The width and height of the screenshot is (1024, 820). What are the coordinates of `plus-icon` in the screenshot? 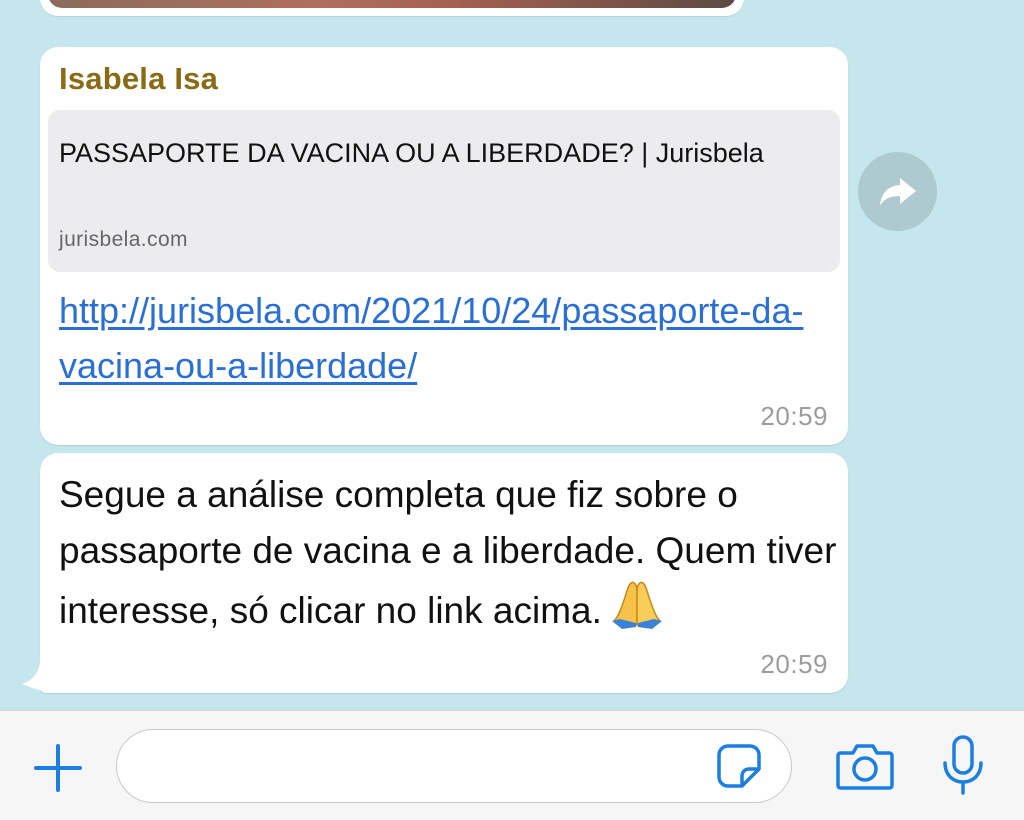 It's located at (58, 768).